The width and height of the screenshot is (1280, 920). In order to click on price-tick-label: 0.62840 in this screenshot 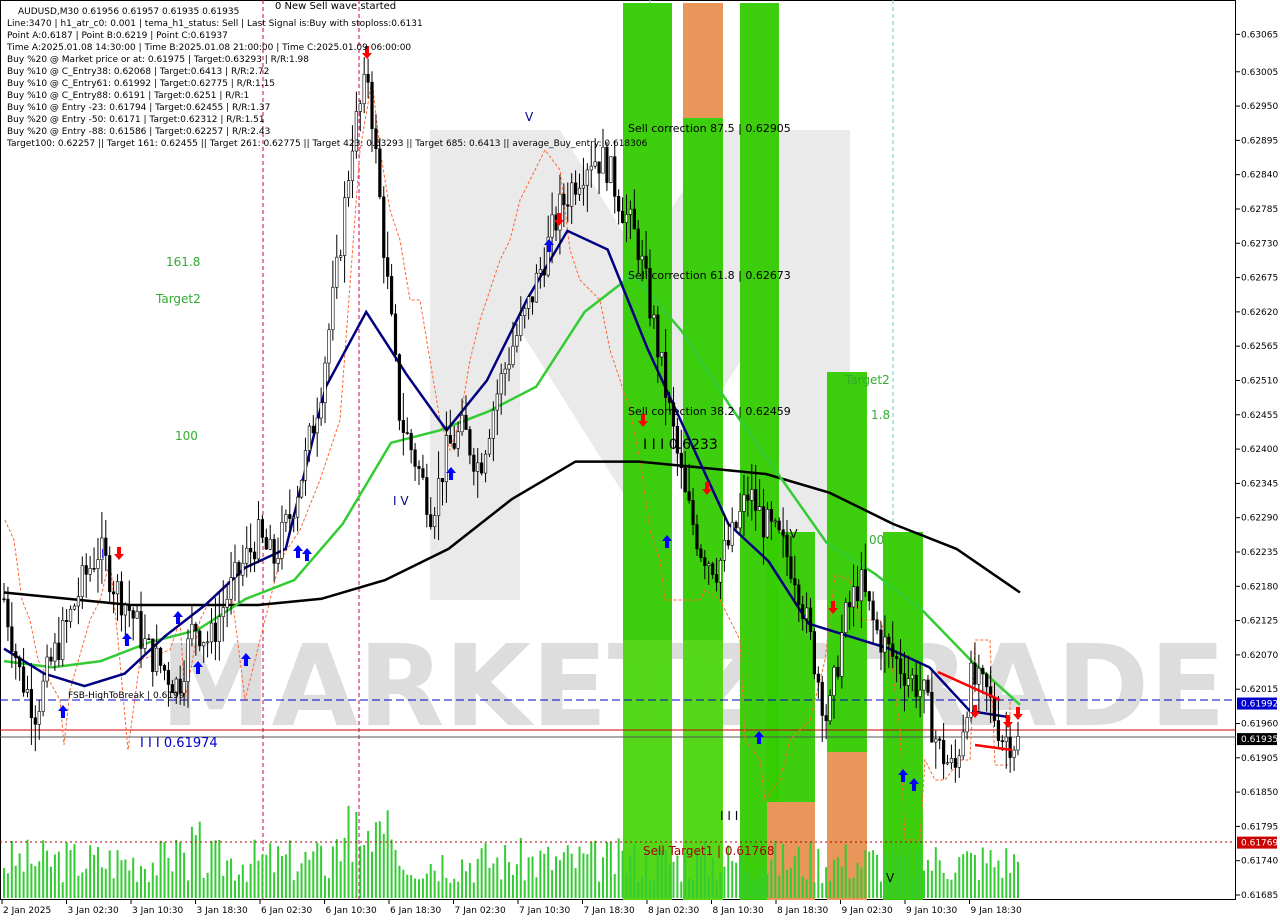, I will do `click(1259, 176)`.